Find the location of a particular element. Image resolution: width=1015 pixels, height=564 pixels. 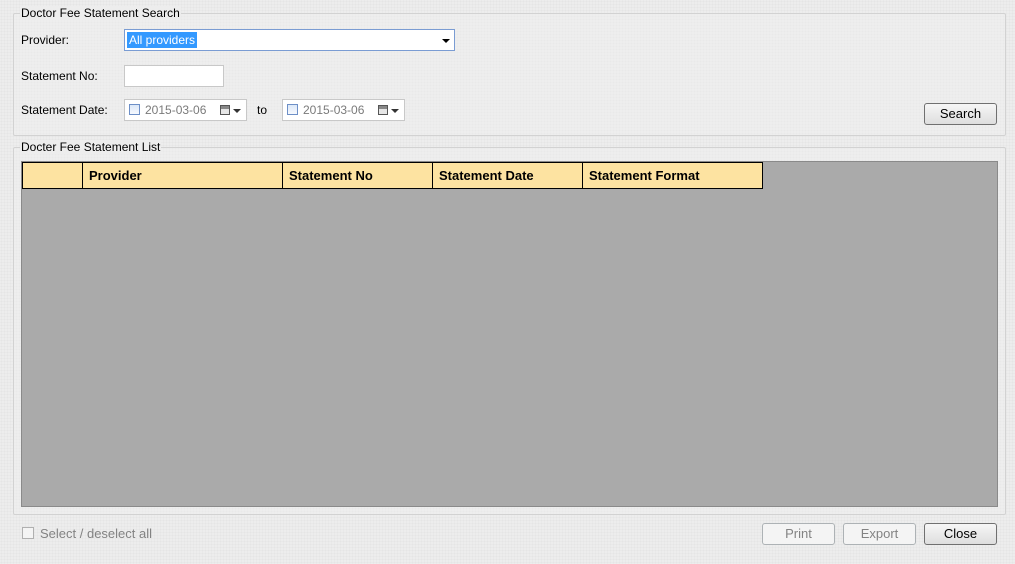

select-all-label: Select / deselect all is located at coordinates (96, 533).